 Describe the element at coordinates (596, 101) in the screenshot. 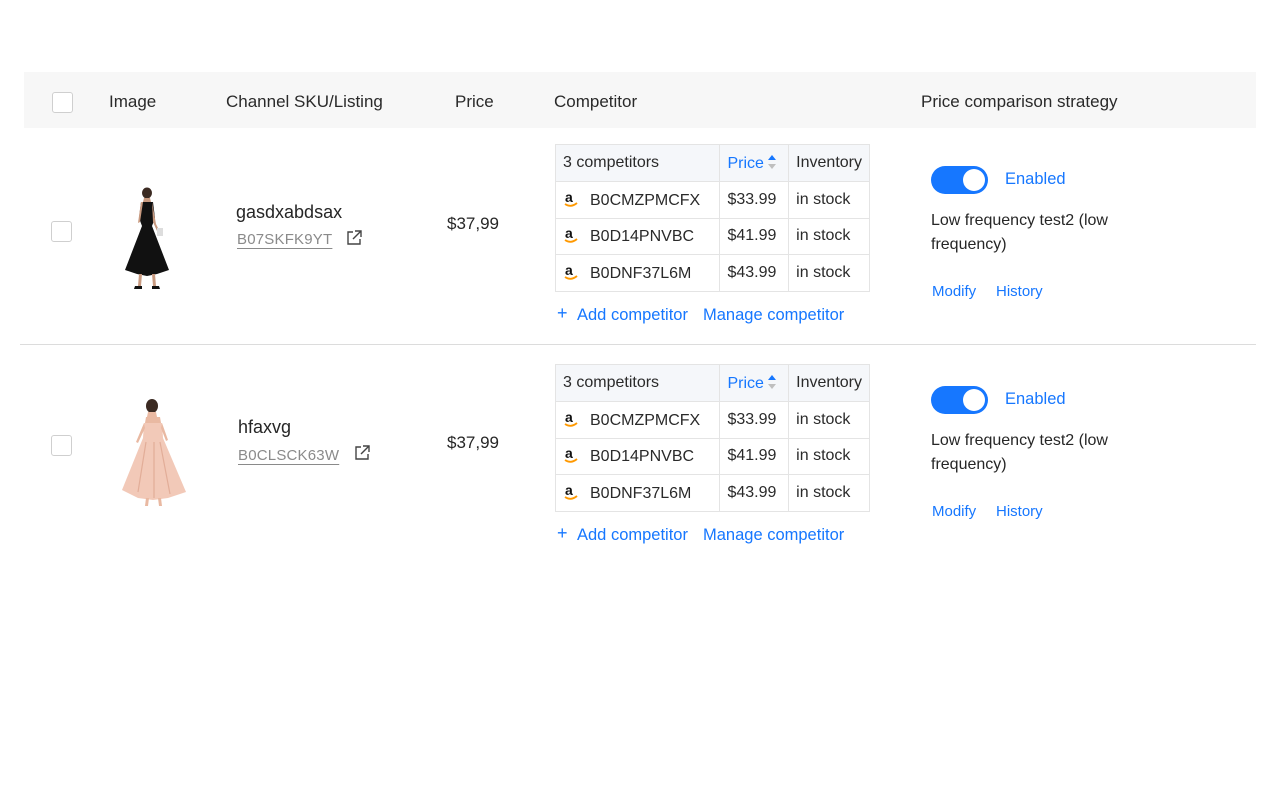

I see `header-competitor: Competitor` at that location.